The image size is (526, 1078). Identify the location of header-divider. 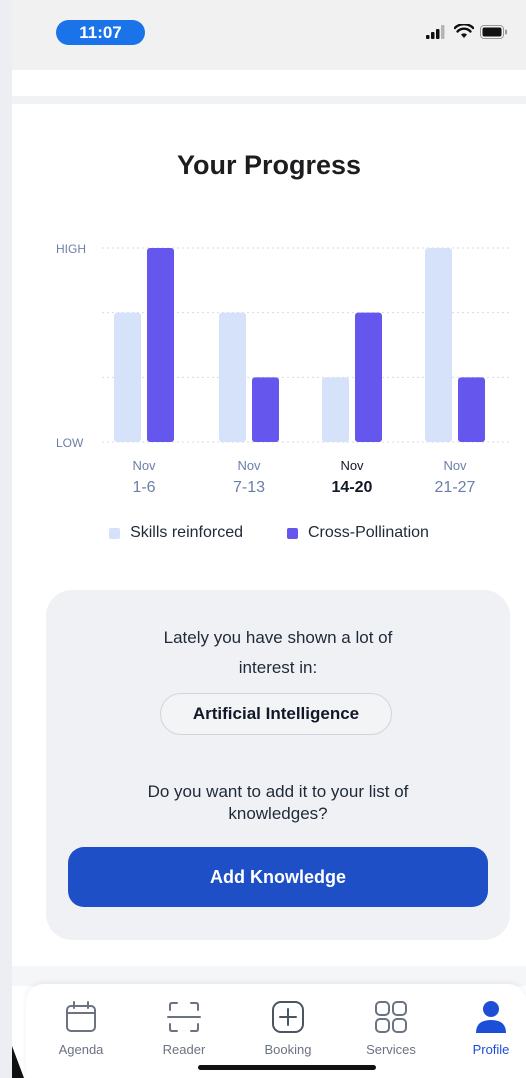
(269, 100).